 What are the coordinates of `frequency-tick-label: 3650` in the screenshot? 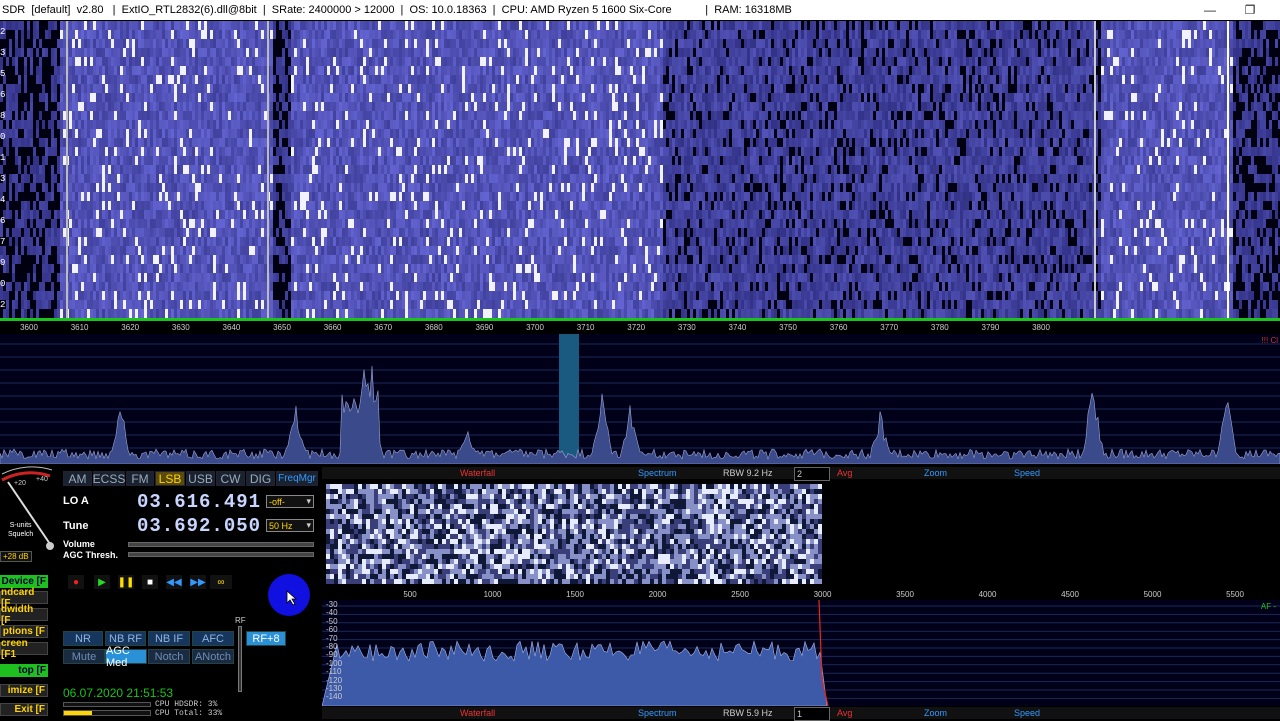 It's located at (282, 327).